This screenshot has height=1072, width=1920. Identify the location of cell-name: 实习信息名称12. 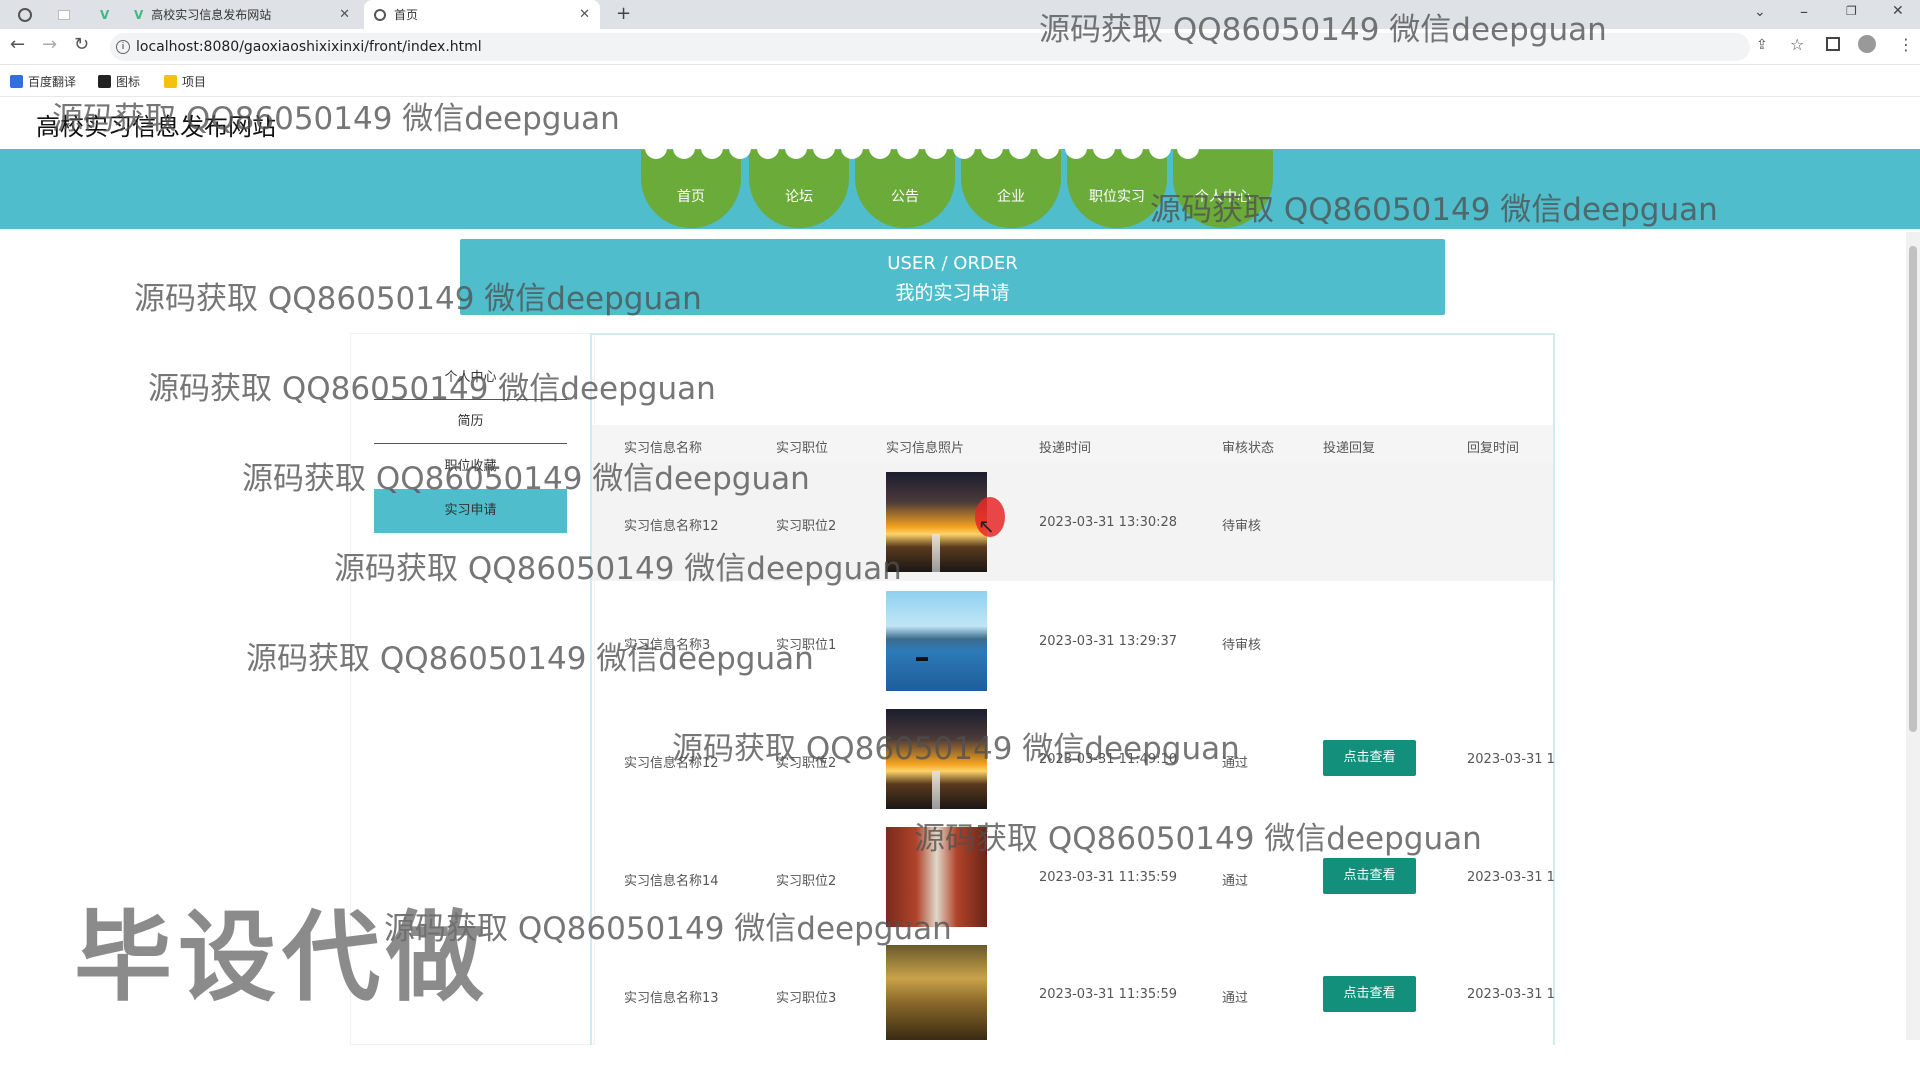
(671, 526).